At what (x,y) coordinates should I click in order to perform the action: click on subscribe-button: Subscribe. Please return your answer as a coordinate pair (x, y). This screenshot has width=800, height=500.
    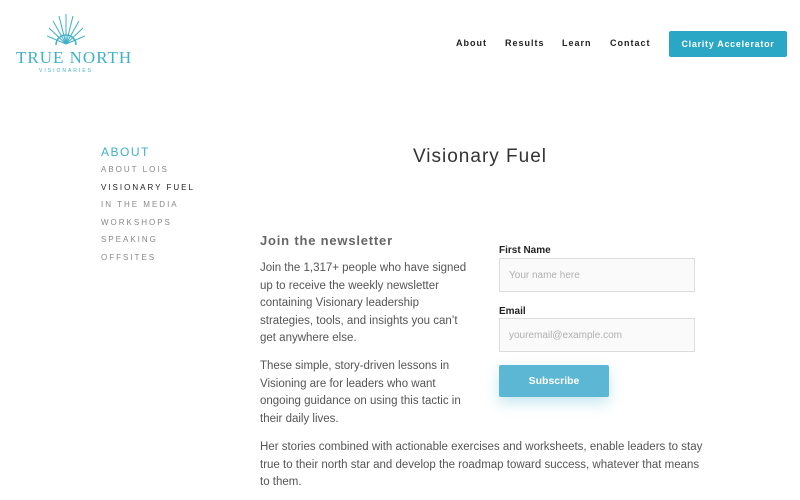
    Looking at the image, I should click on (554, 381).